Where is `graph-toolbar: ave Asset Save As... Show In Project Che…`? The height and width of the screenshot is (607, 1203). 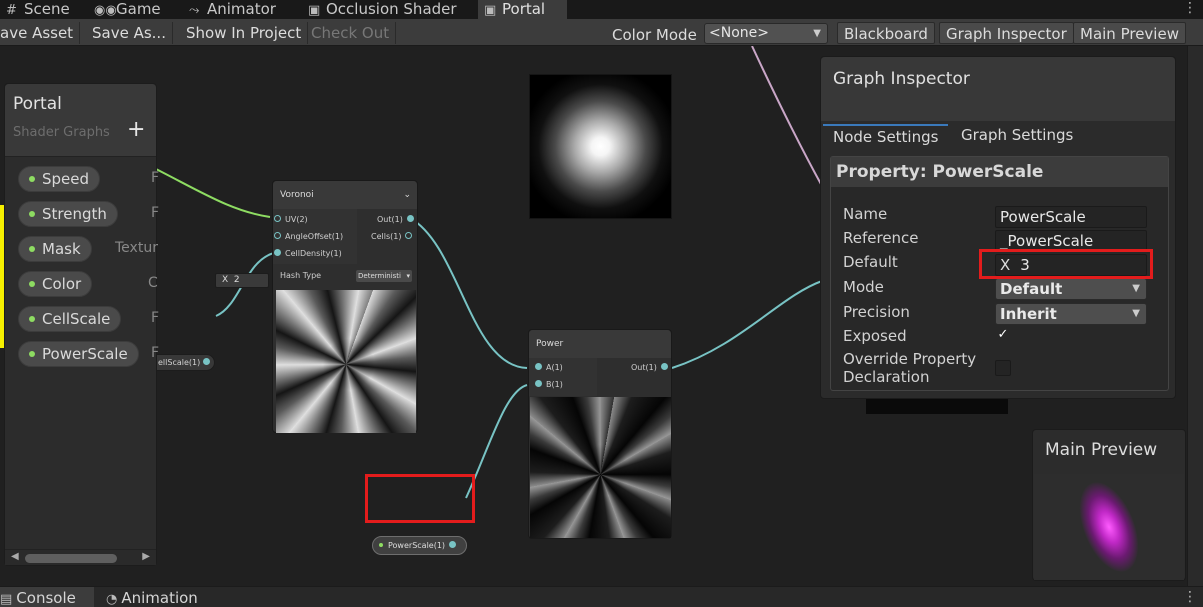 graph-toolbar: ave Asset Save As... Show In Project Che… is located at coordinates (601, 32).